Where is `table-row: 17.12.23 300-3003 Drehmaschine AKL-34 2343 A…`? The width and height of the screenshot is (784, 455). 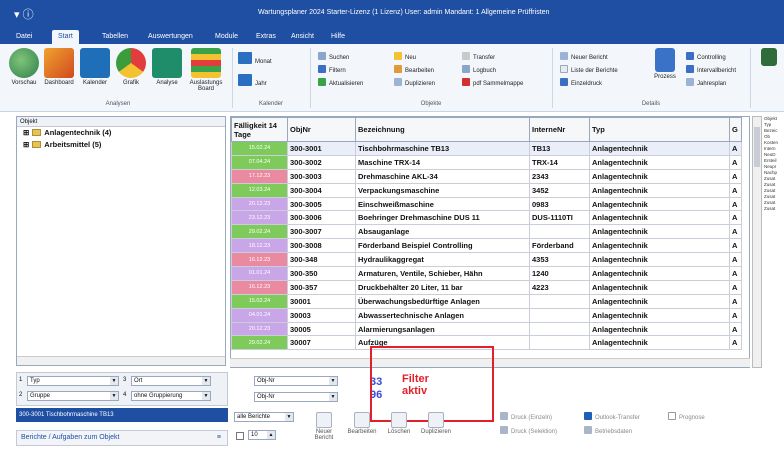 table-row: 17.12.23 300-3003 Drehmaschine AKL-34 2343 A… is located at coordinates (486, 176).